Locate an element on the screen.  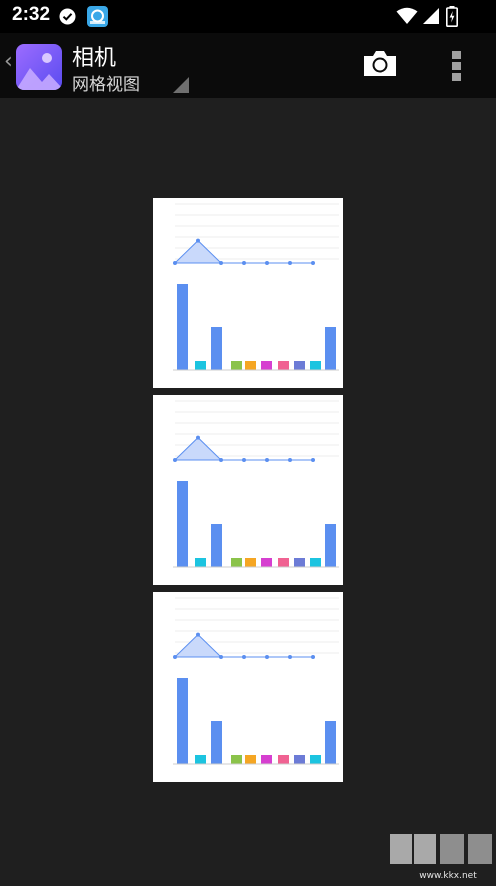
more-options-icon is located at coordinates (457, 68).